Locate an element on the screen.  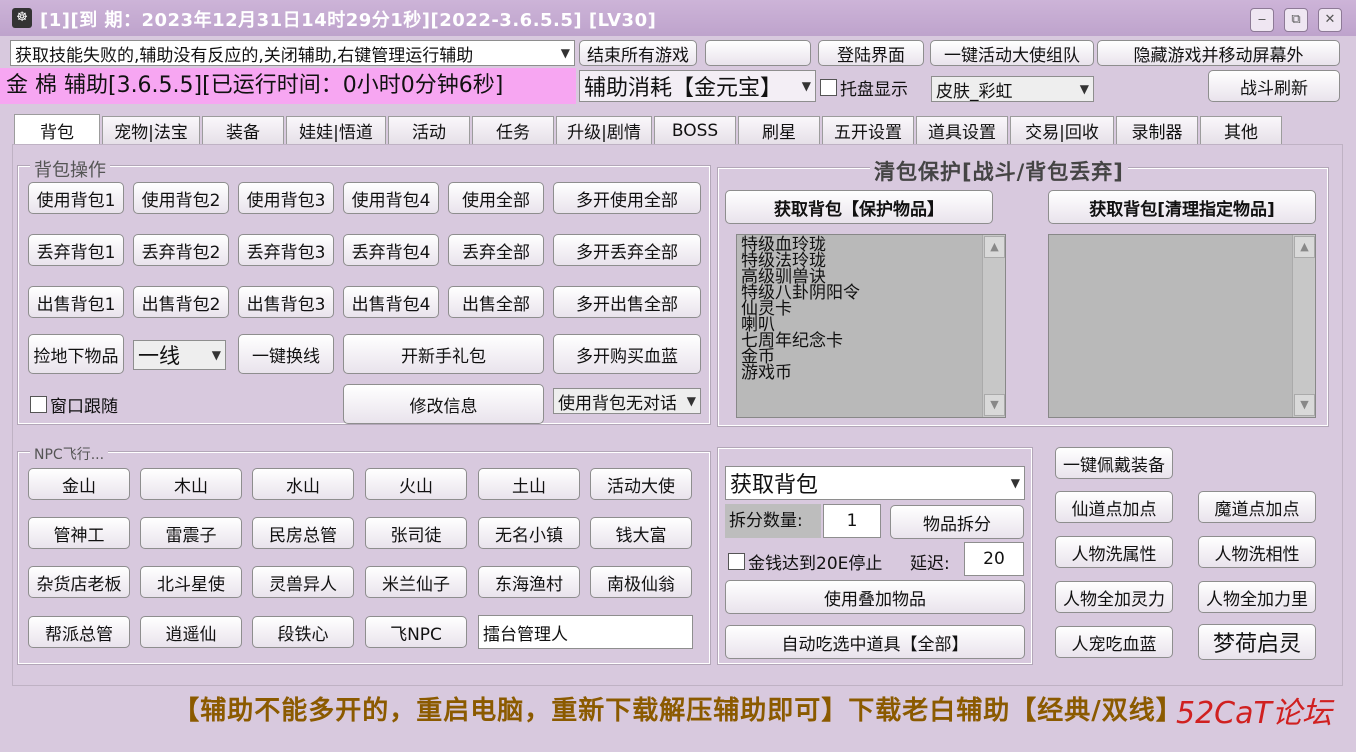
login-screen-button: 登陆界面 is located at coordinates (871, 53).